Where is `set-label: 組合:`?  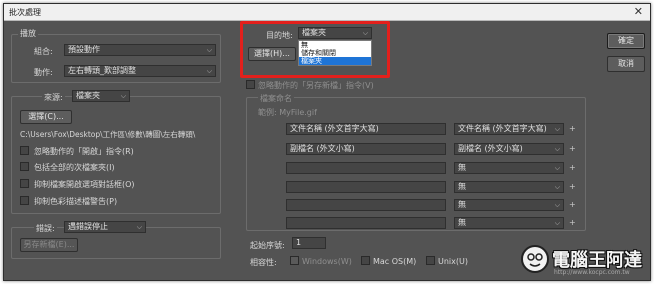 set-label: 組合: is located at coordinates (43, 51).